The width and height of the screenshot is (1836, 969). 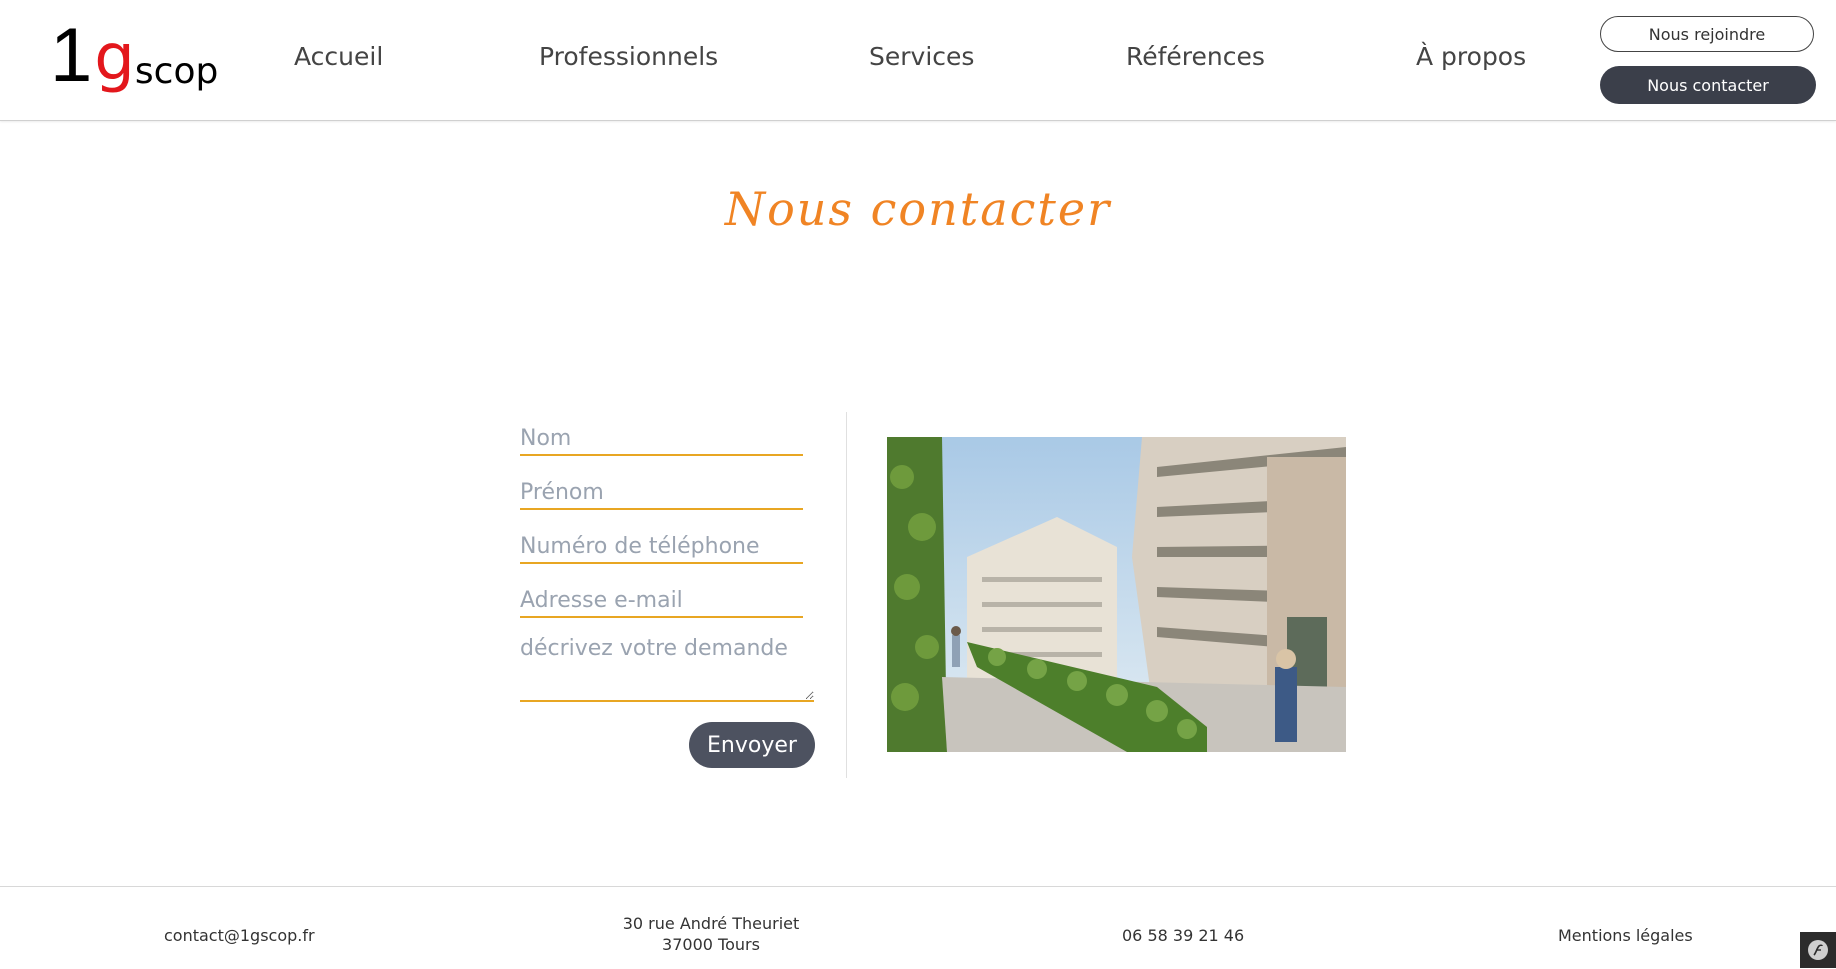 What do you see at coordinates (176, 71) in the screenshot?
I see `logo-text-scop: scop` at bounding box center [176, 71].